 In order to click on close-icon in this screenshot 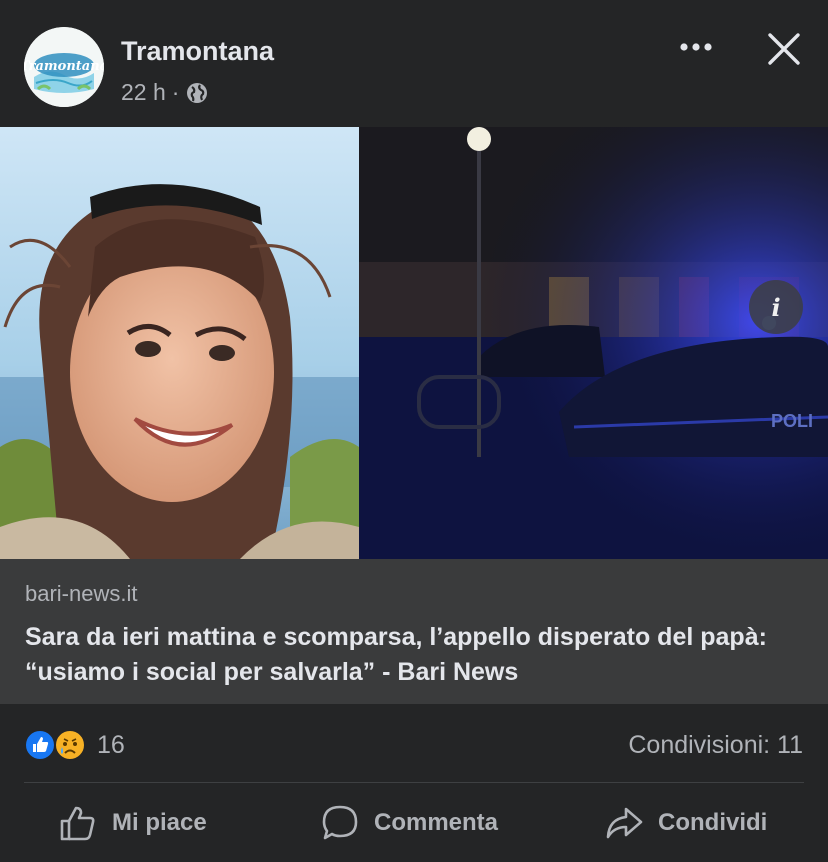, I will do `click(784, 49)`.